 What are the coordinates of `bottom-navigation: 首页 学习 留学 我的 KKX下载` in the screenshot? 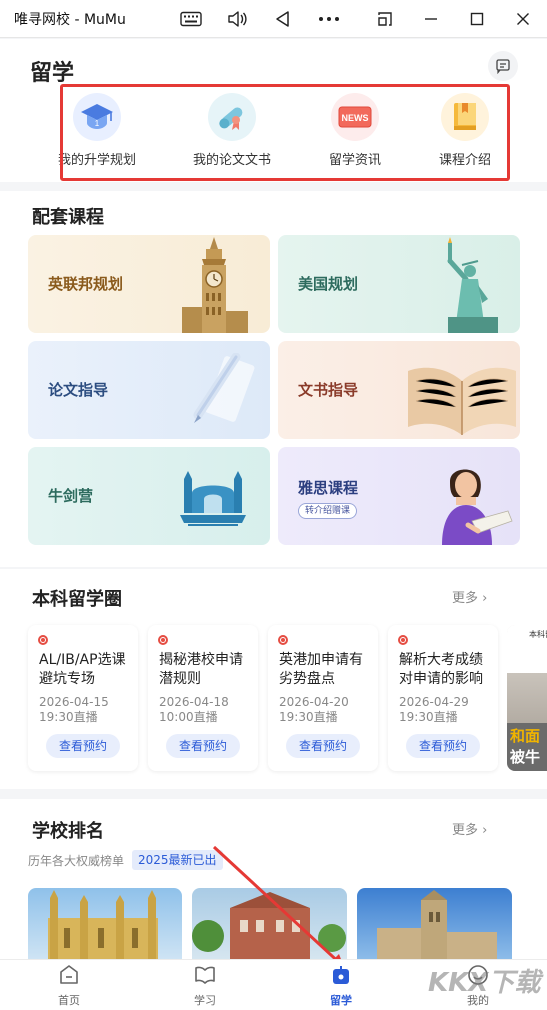 It's located at (273, 984).